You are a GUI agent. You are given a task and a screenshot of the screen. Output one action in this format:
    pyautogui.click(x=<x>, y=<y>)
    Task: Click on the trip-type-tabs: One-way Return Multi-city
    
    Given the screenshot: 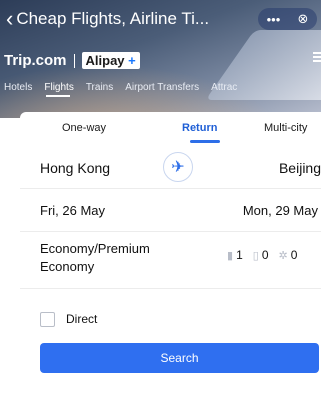 What is the action you would take?
    pyautogui.click(x=170, y=130)
    